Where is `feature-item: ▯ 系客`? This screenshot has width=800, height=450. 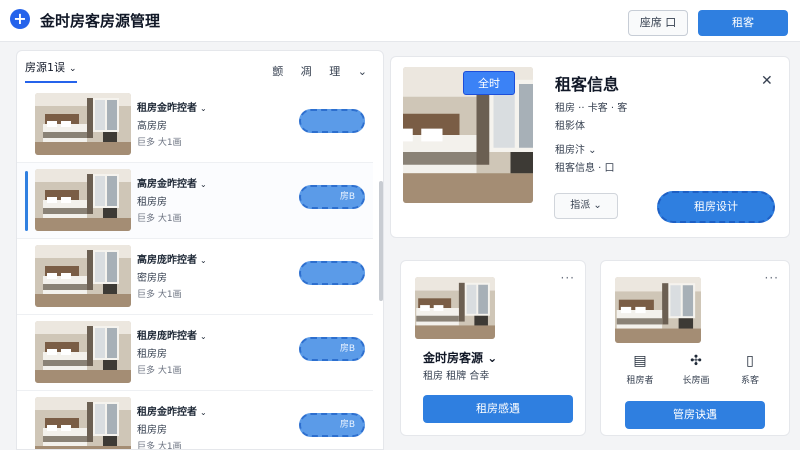
feature-item: ▯ 系客 is located at coordinates (750, 369).